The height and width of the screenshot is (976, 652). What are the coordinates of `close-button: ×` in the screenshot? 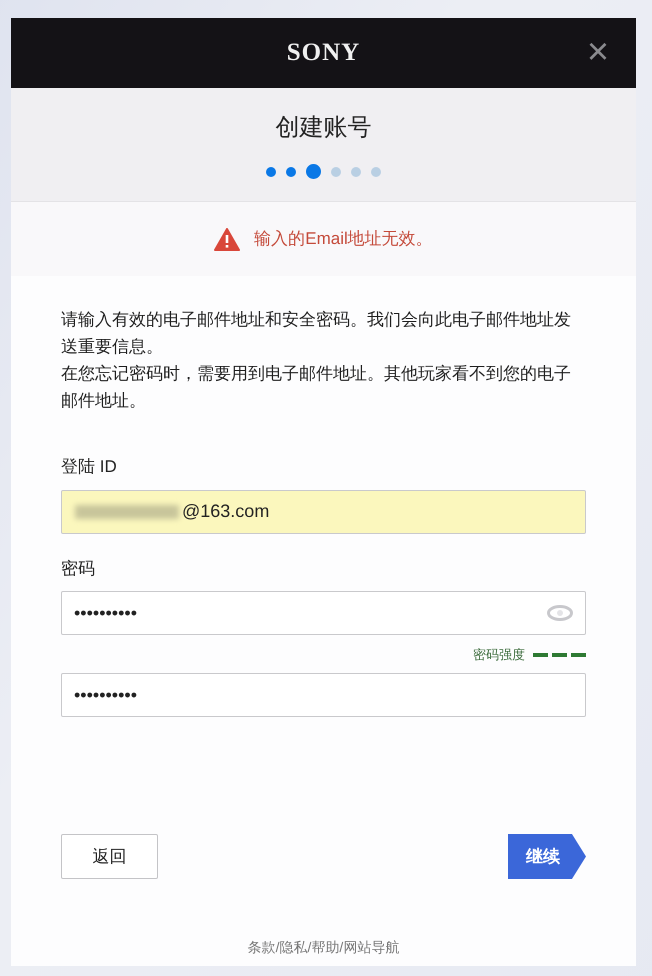 It's located at (598, 52).